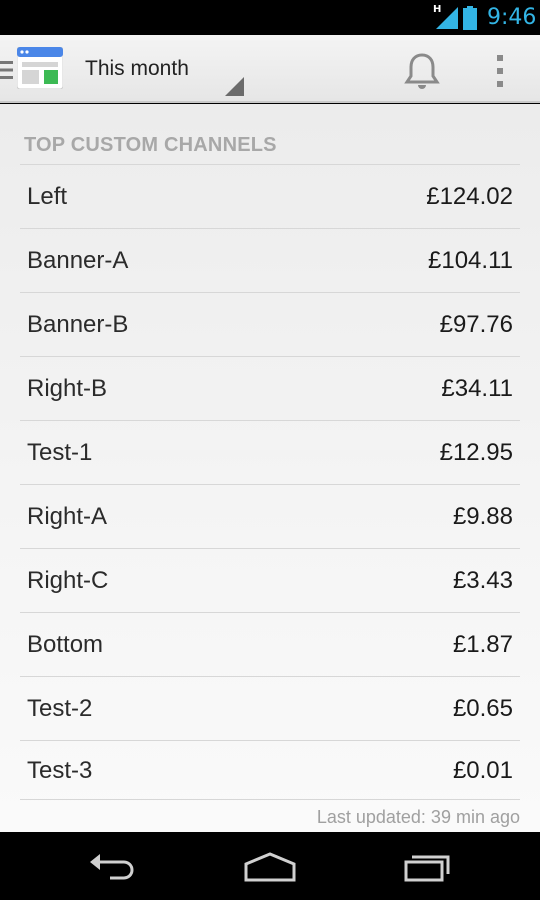  What do you see at coordinates (150, 145) in the screenshot?
I see `section-title: TOP CUSTOM CHANNELS` at bounding box center [150, 145].